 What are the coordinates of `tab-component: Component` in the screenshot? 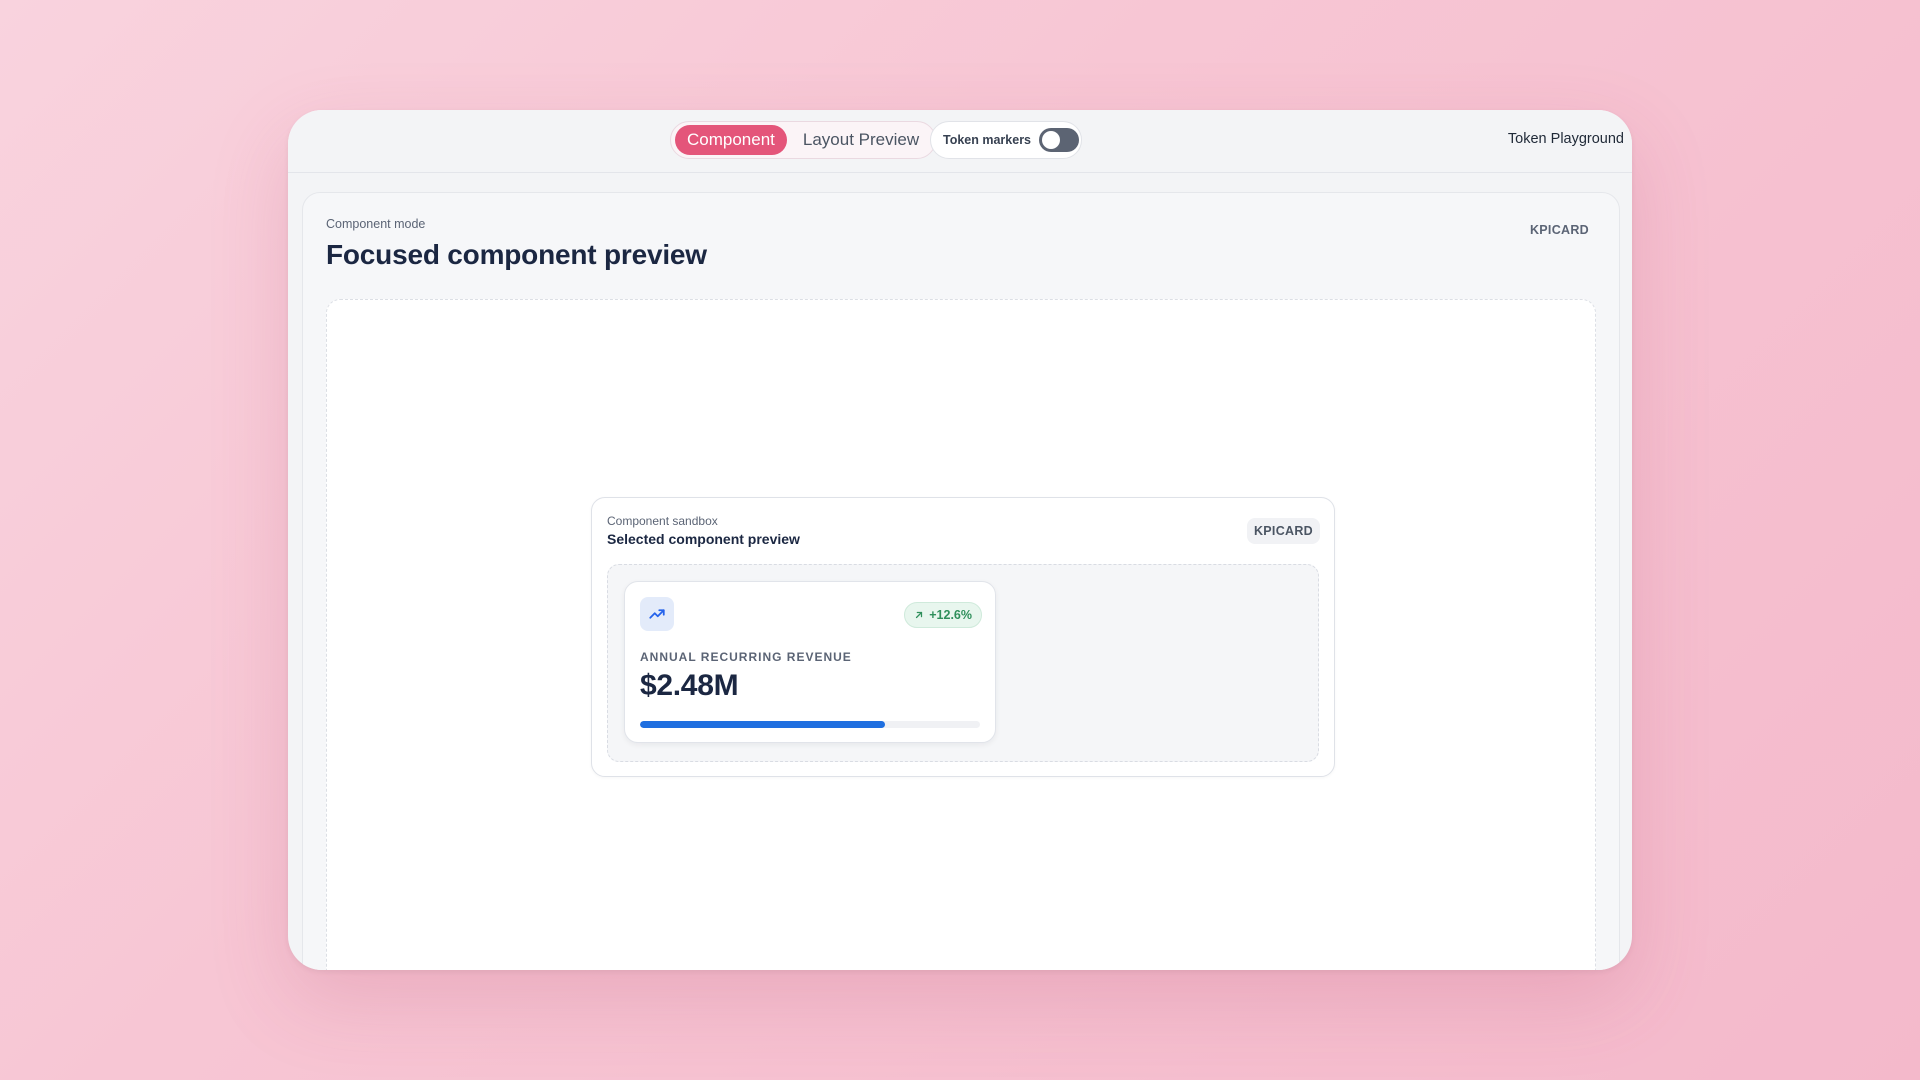 It's located at (731, 140).